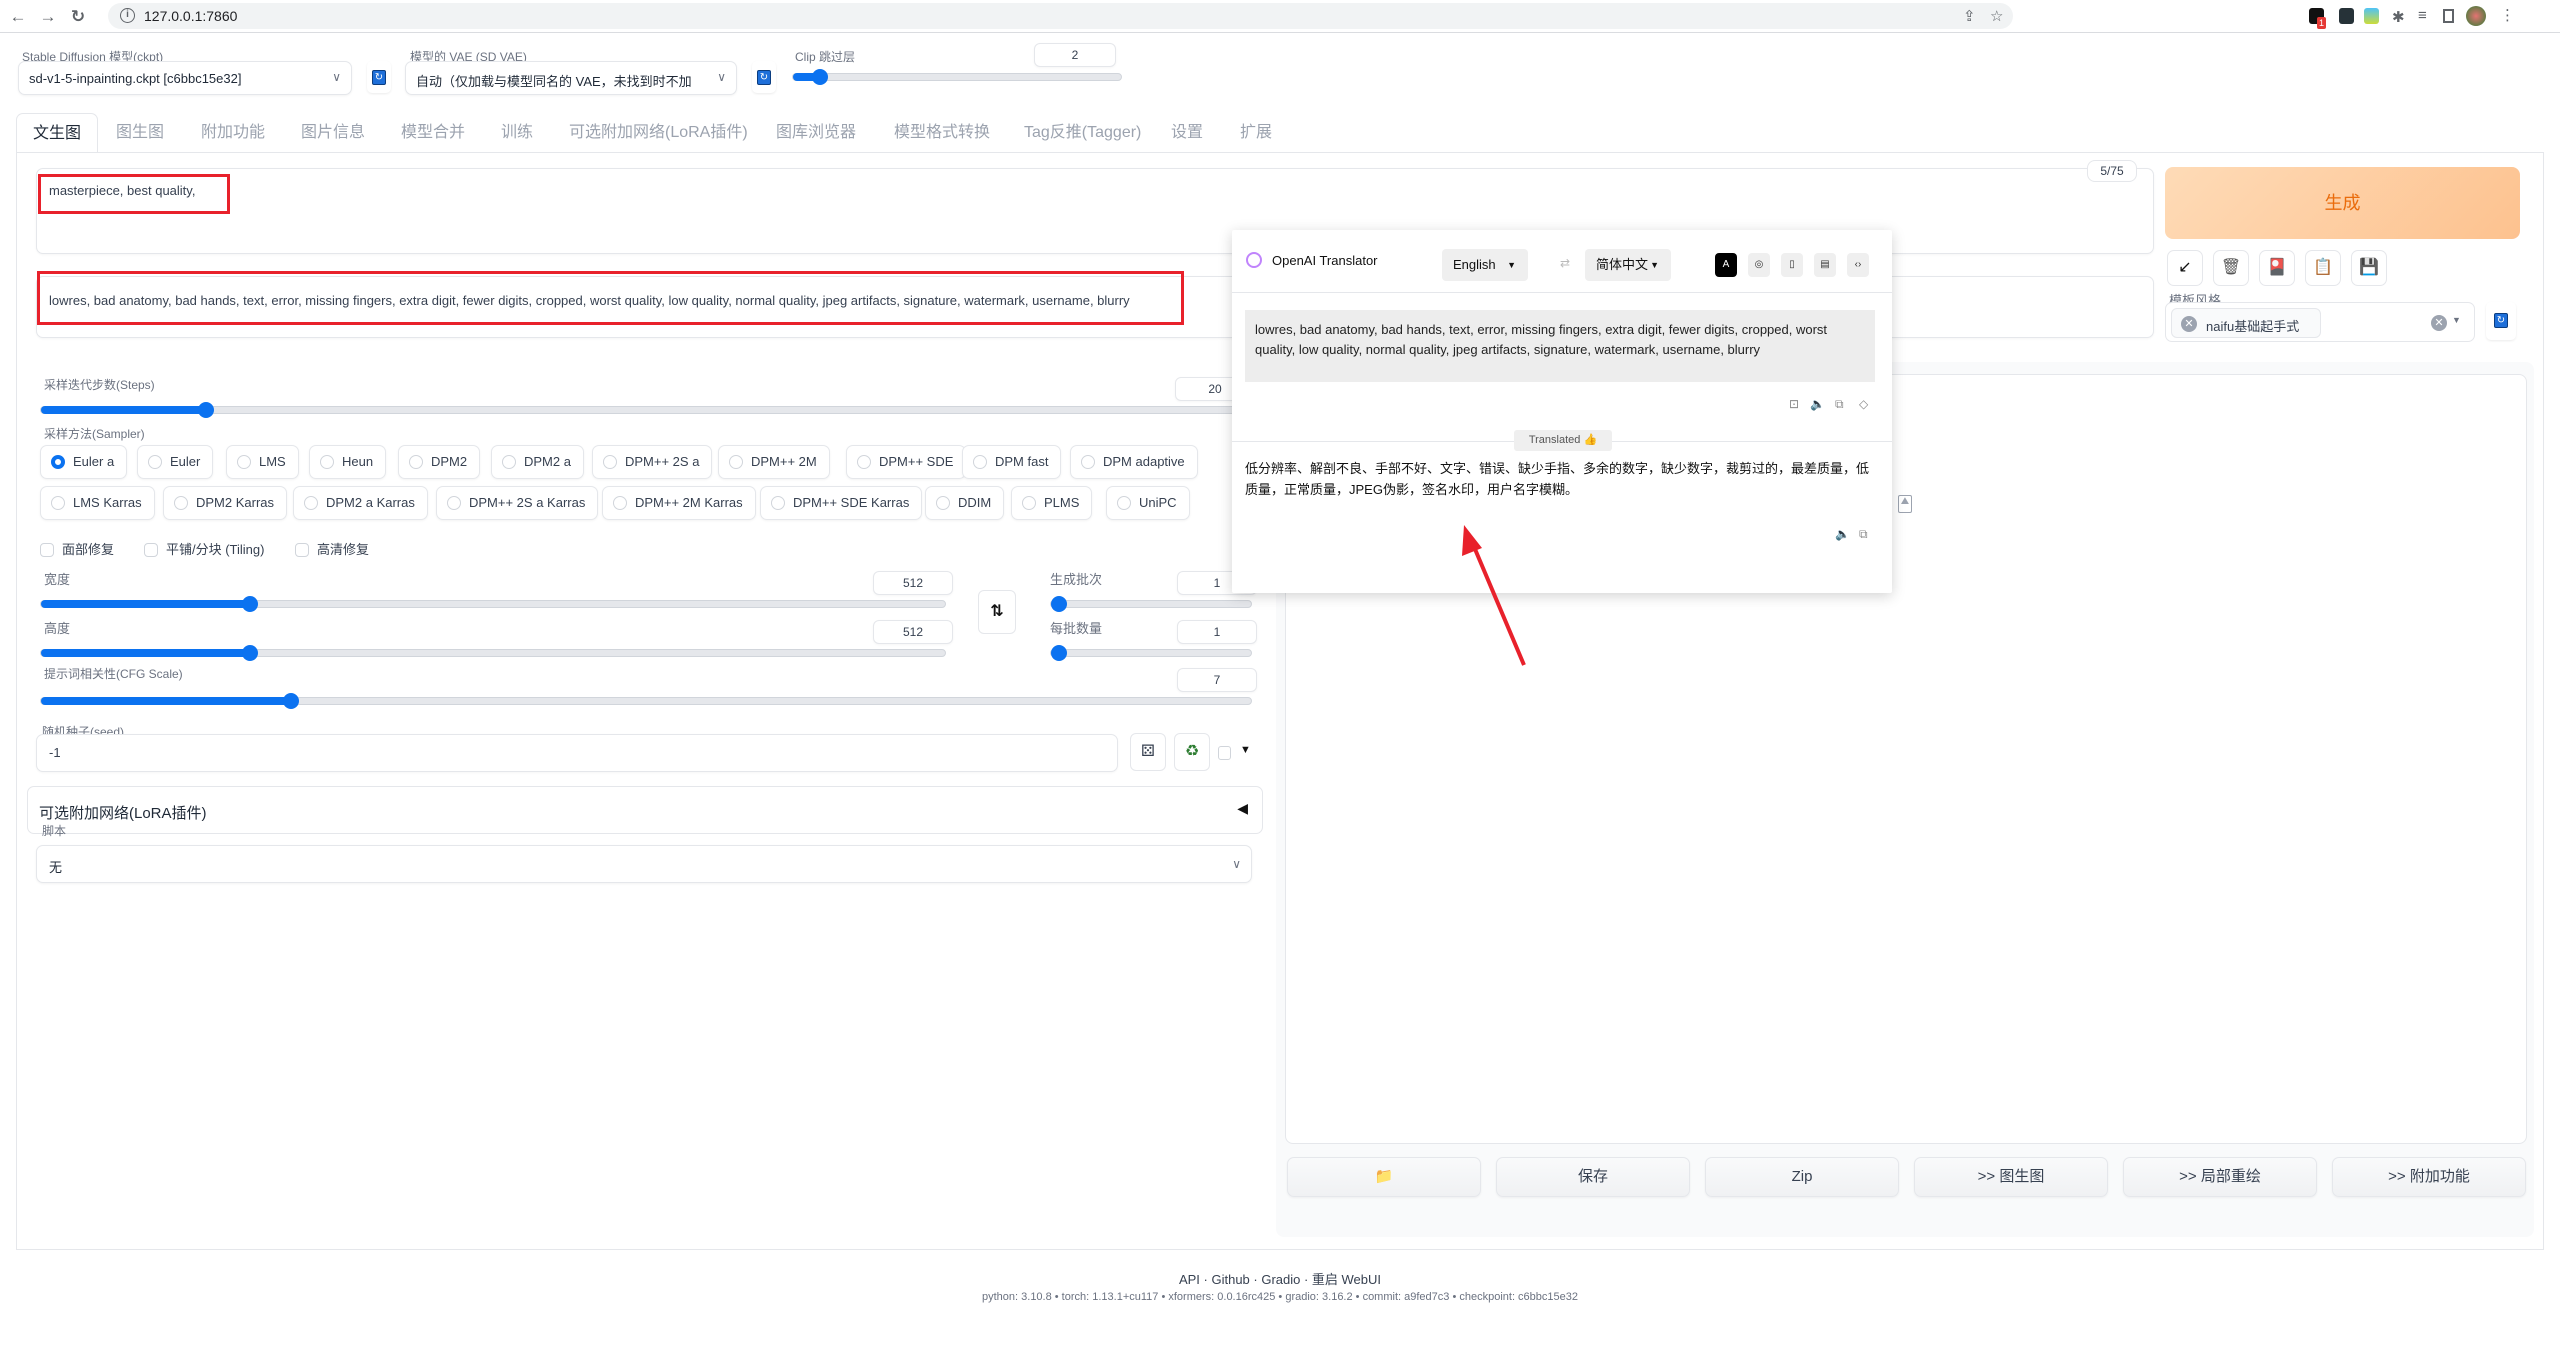 The width and height of the screenshot is (2560, 1364). What do you see at coordinates (2448, 16) in the screenshot?
I see `side-panel-icon` at bounding box center [2448, 16].